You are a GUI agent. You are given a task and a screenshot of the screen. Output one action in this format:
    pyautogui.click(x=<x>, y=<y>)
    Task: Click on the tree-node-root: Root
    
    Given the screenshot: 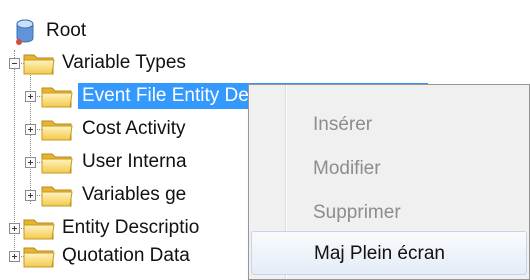 What is the action you would take?
    pyautogui.click(x=100, y=35)
    